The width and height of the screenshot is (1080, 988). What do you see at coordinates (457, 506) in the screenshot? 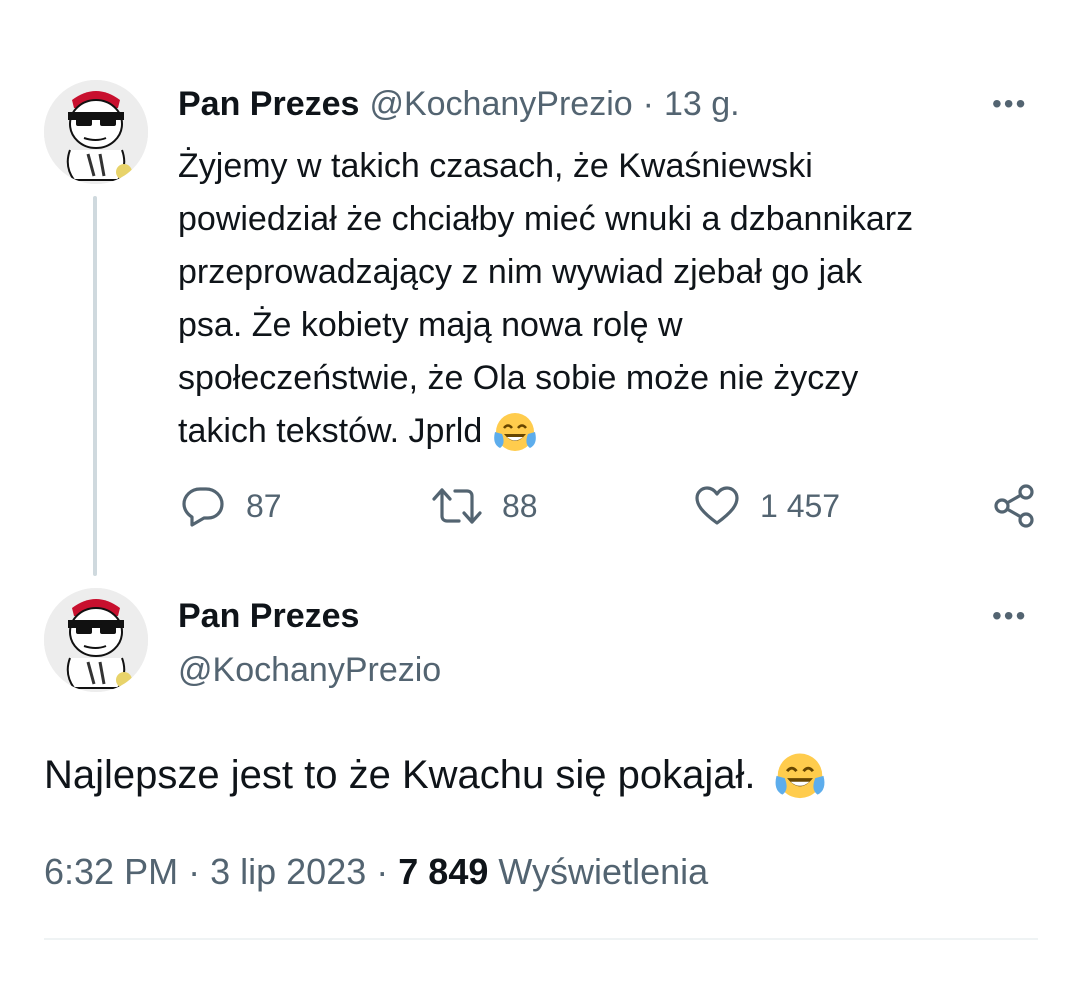
I see `retweet-icon` at bounding box center [457, 506].